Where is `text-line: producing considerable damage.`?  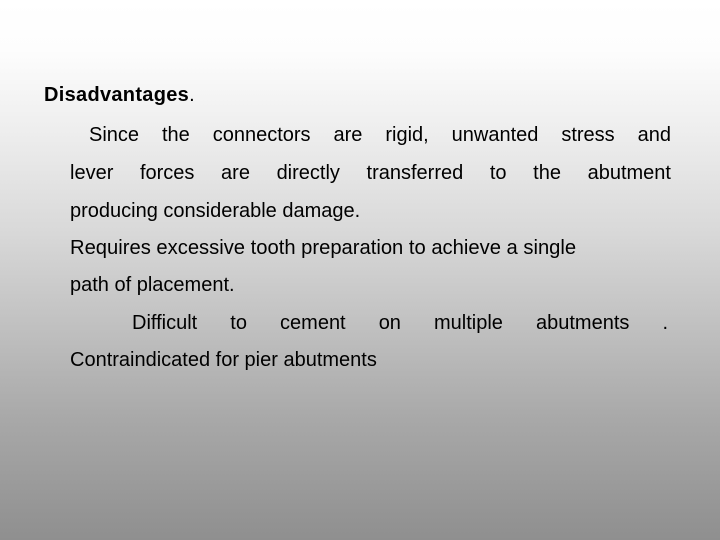
text-line: producing considerable damage. is located at coordinates (215, 211).